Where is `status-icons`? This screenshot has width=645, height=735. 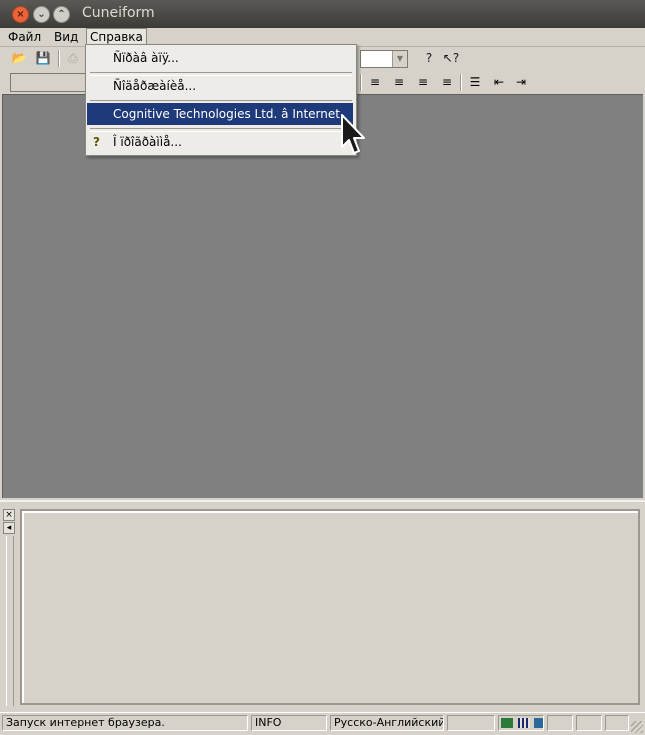
status-icons is located at coordinates (521, 723).